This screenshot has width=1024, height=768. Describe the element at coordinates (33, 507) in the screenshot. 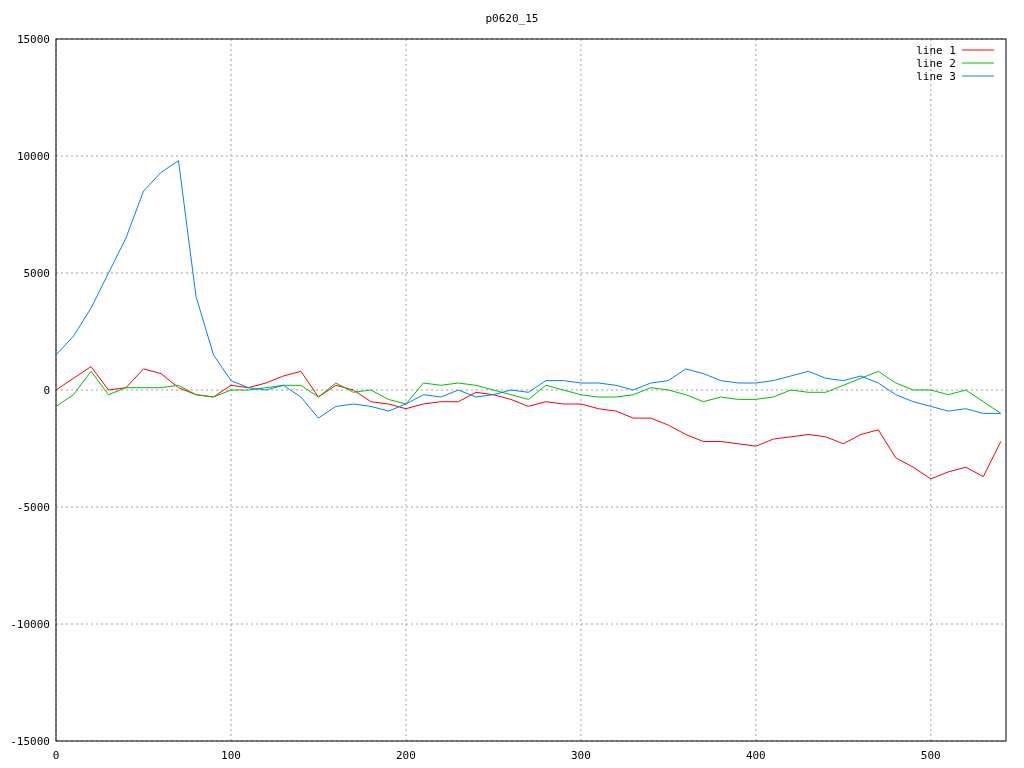

I see `y-tick-label: -5000` at that location.